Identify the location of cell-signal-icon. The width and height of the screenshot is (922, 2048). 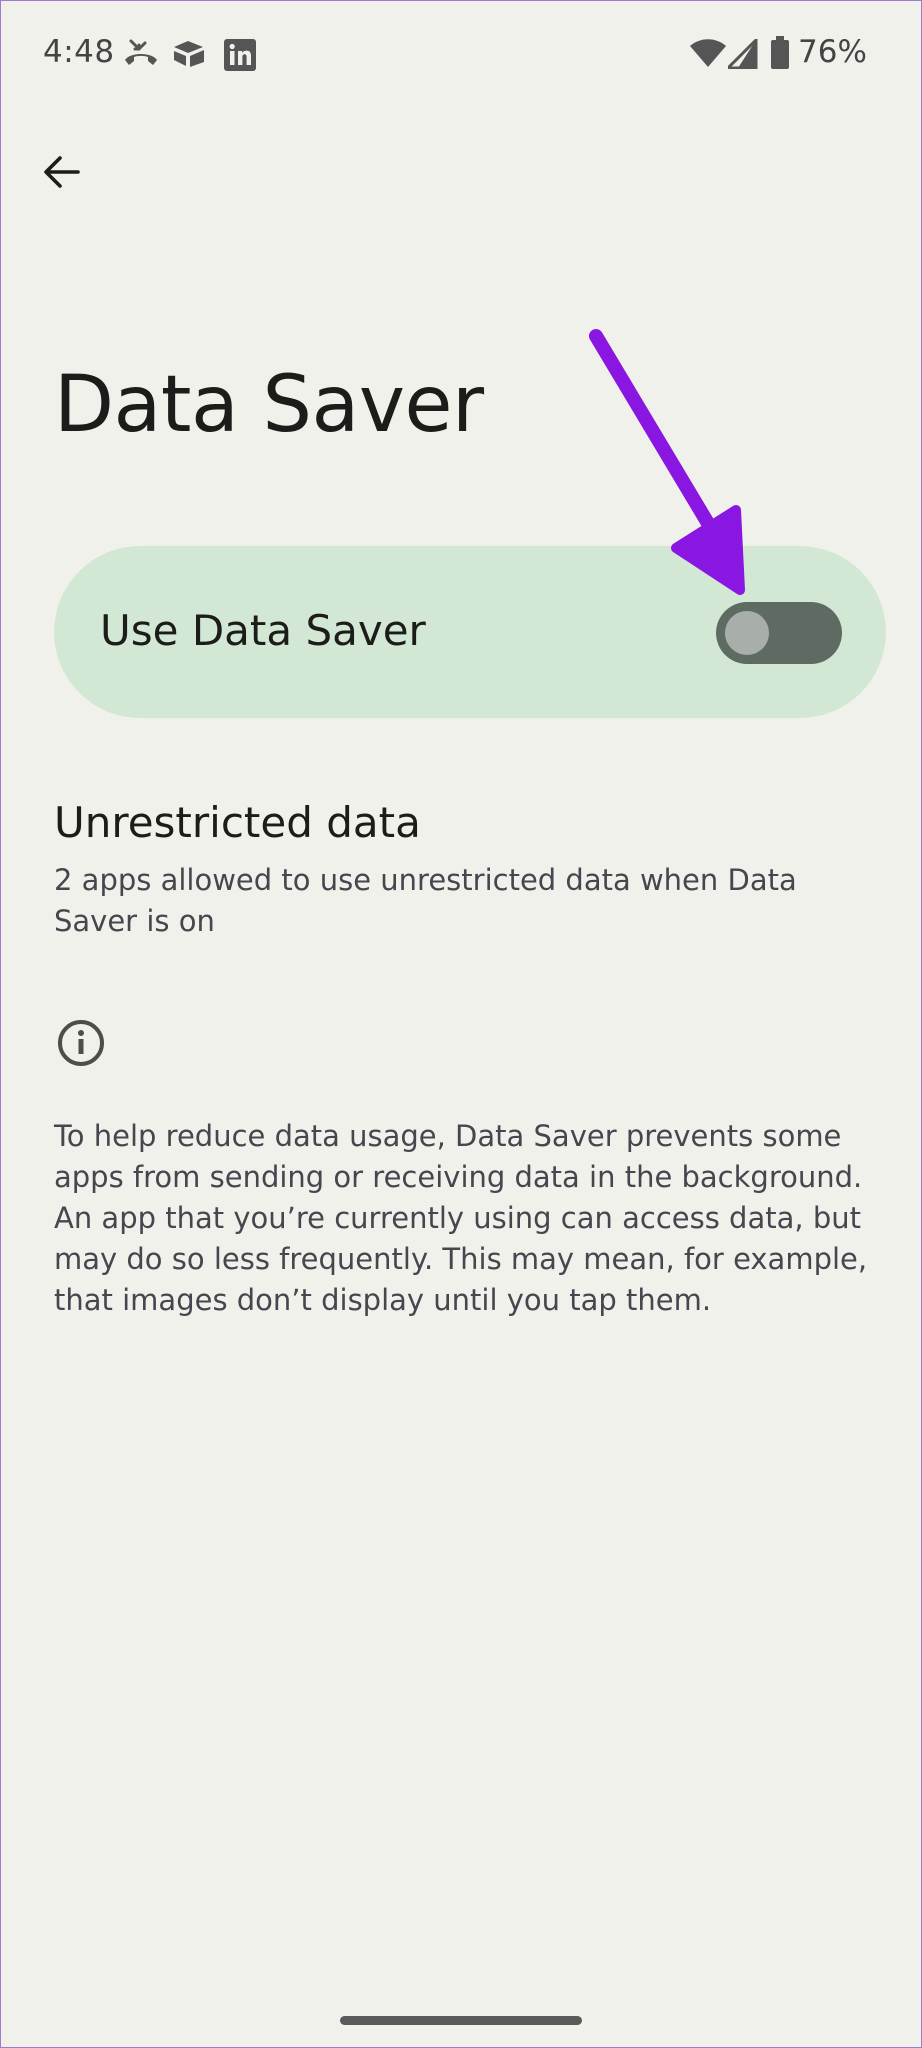
(741, 54).